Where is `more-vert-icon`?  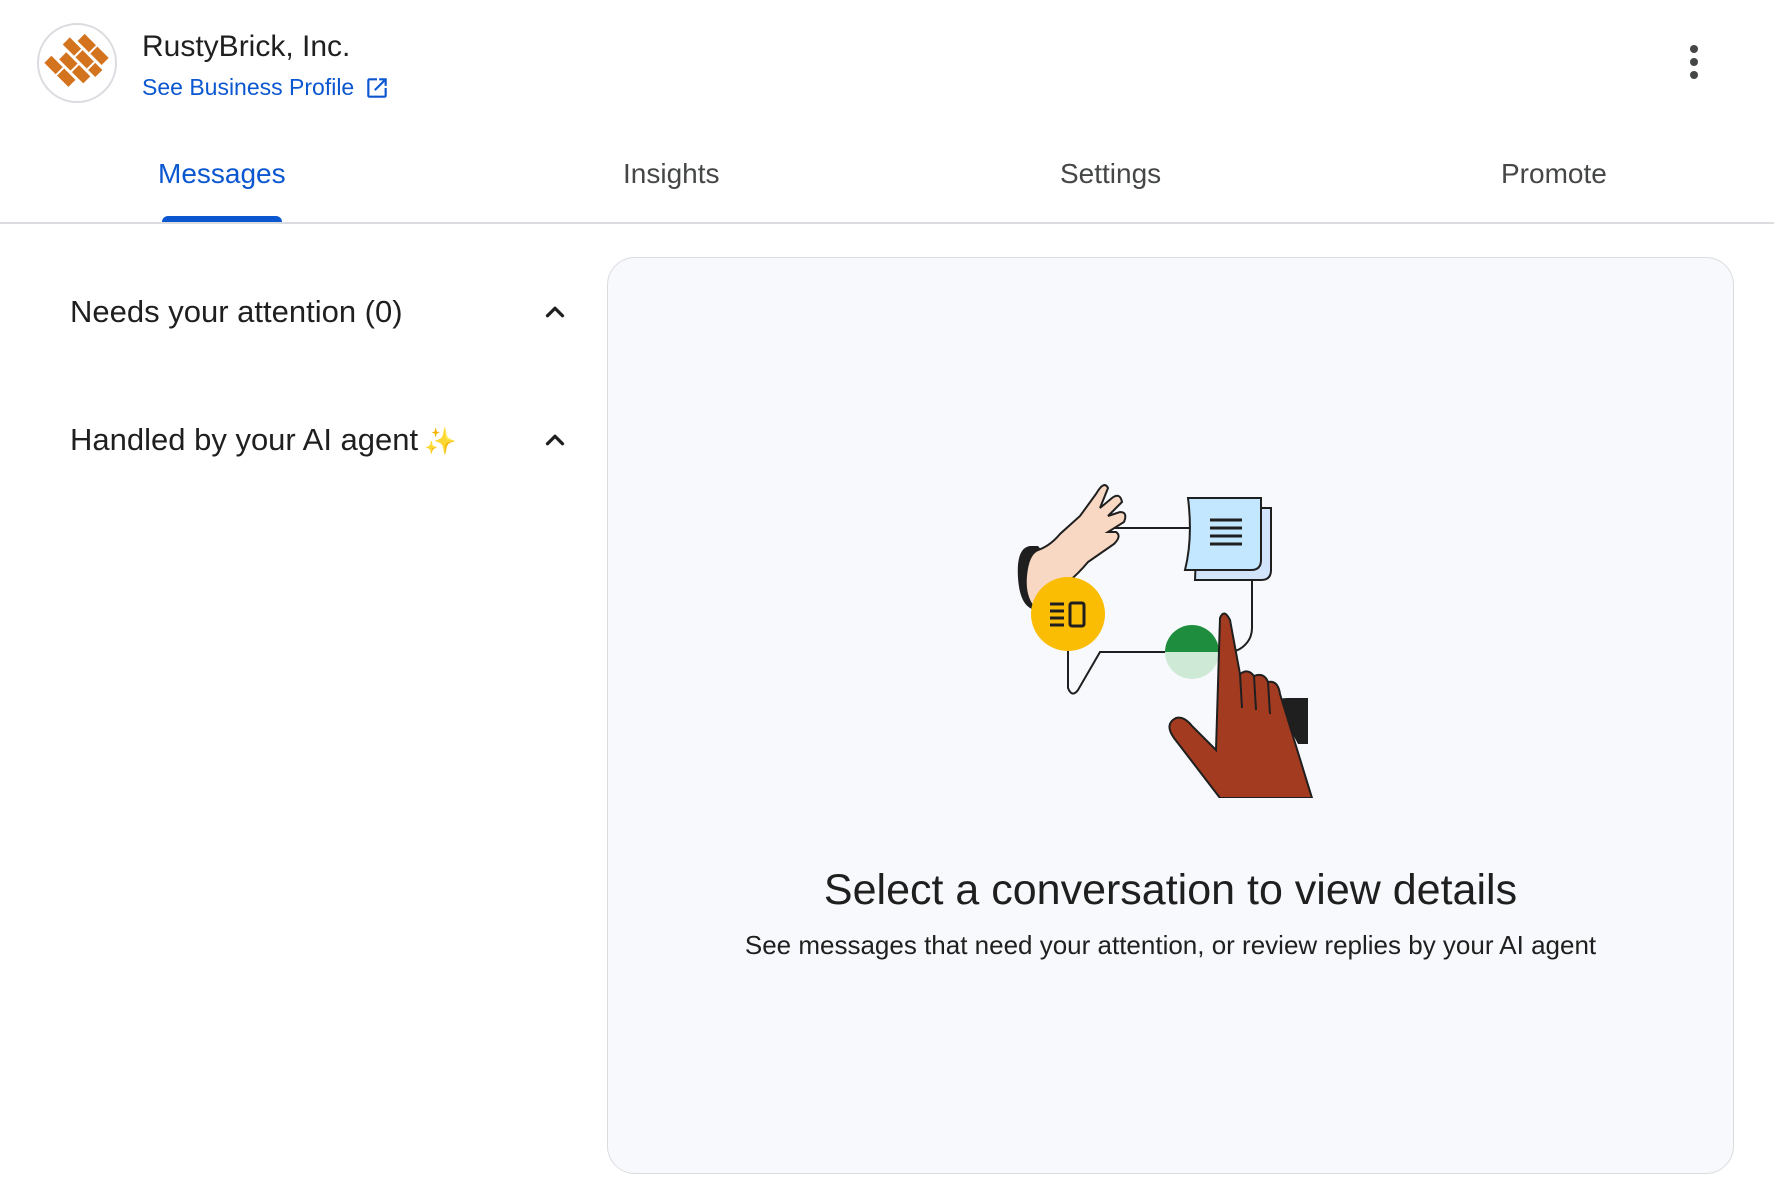
more-vert-icon is located at coordinates (1694, 49).